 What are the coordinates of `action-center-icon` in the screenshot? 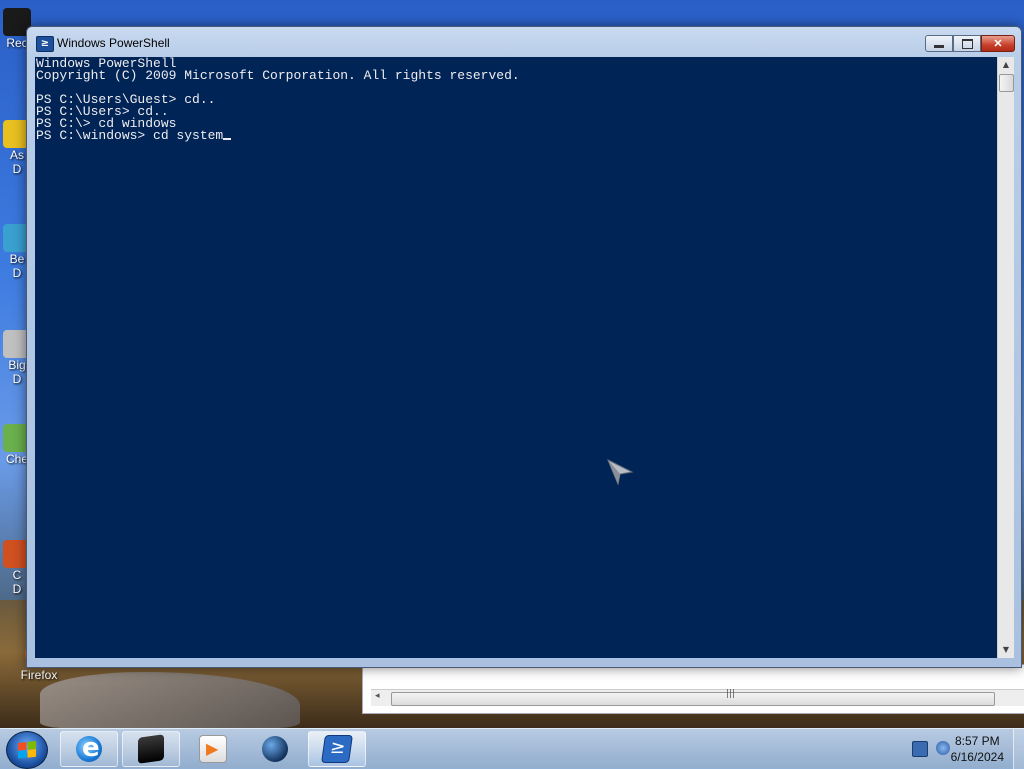 It's located at (920, 749).